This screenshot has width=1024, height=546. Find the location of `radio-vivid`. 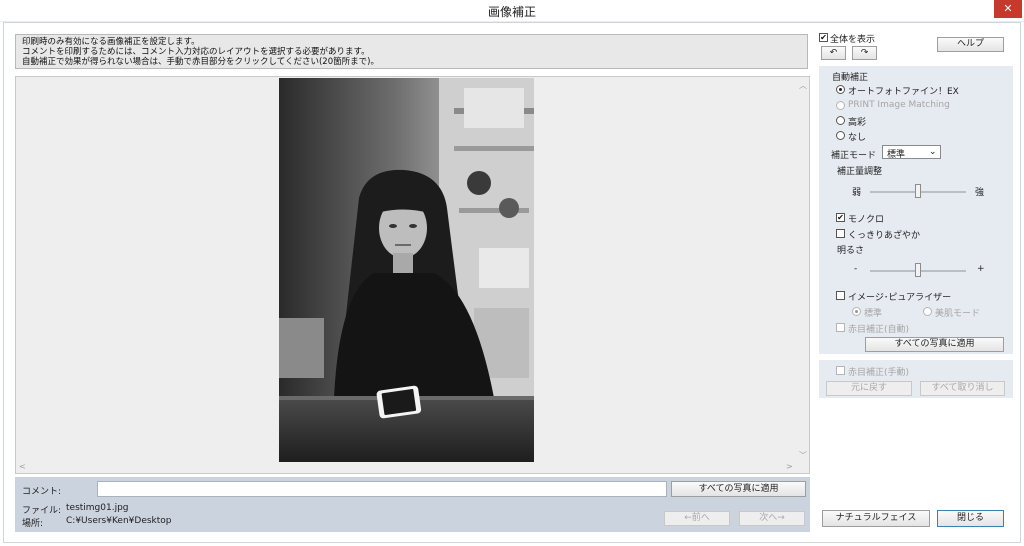

radio-vivid is located at coordinates (840, 120).